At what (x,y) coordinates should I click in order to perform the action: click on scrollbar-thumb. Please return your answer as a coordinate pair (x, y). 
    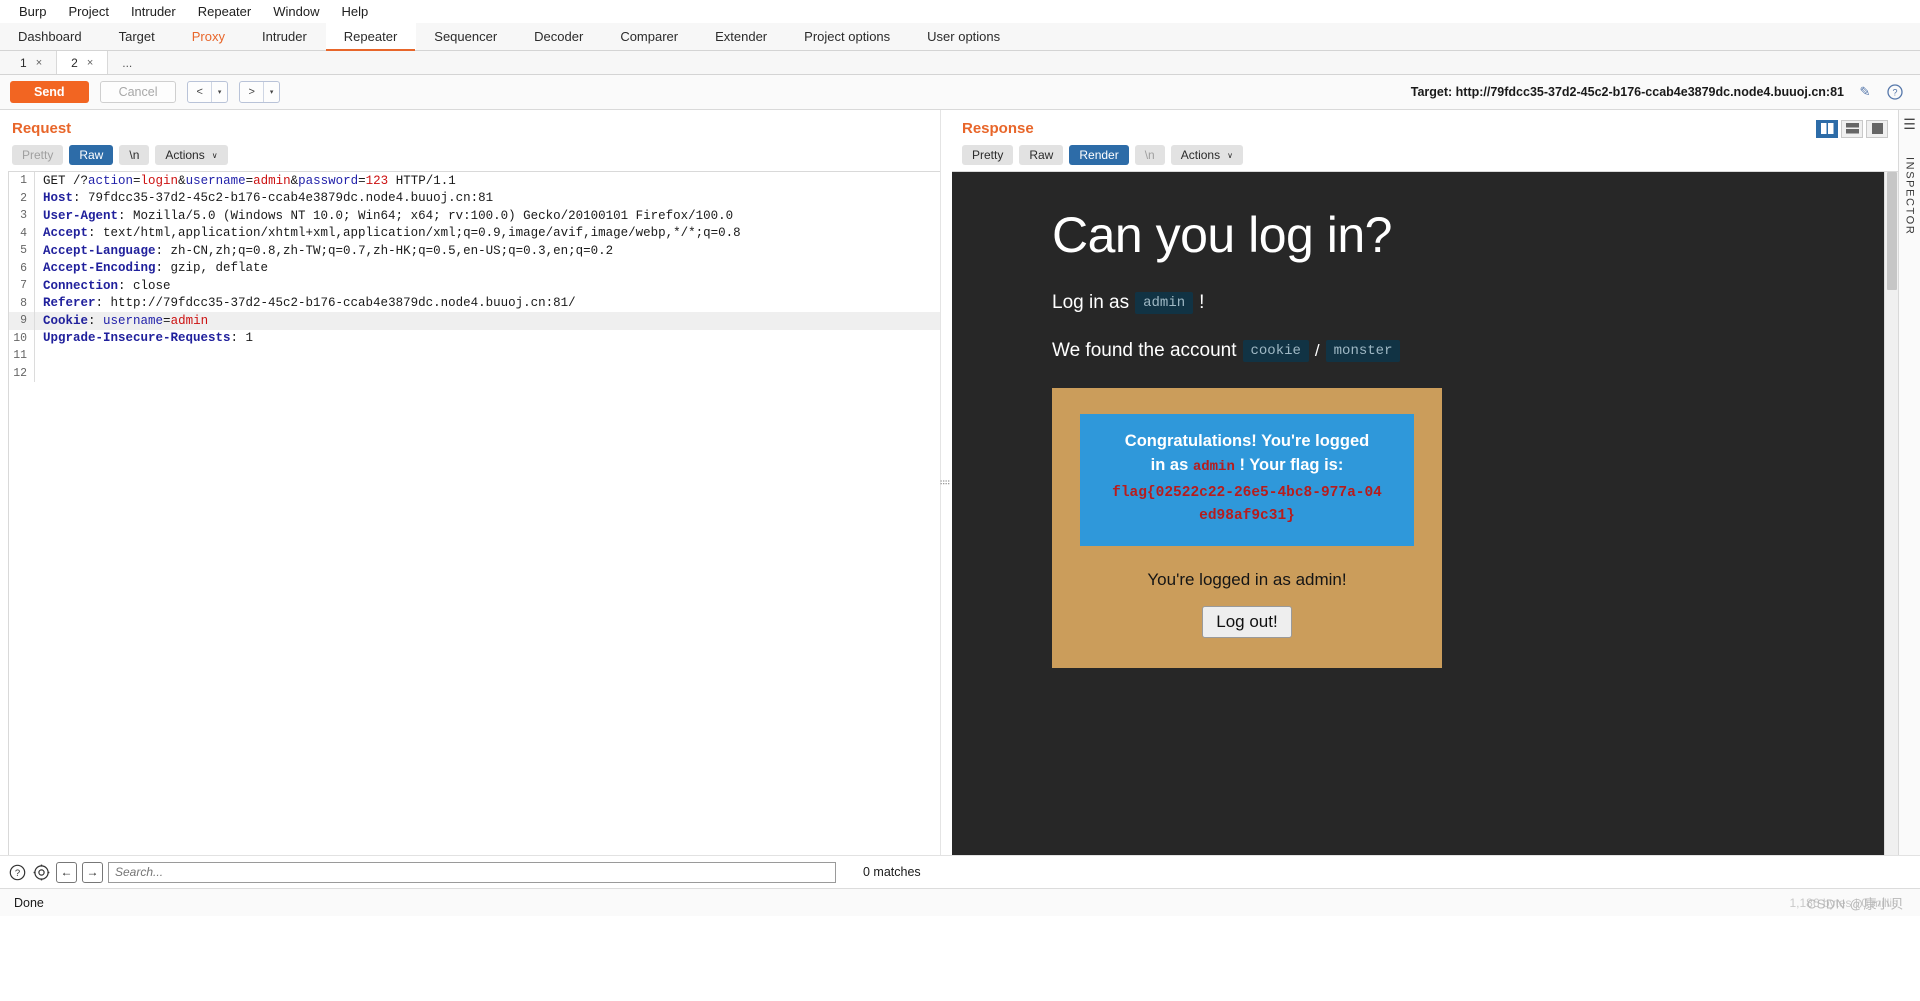
    Looking at the image, I should click on (1892, 231).